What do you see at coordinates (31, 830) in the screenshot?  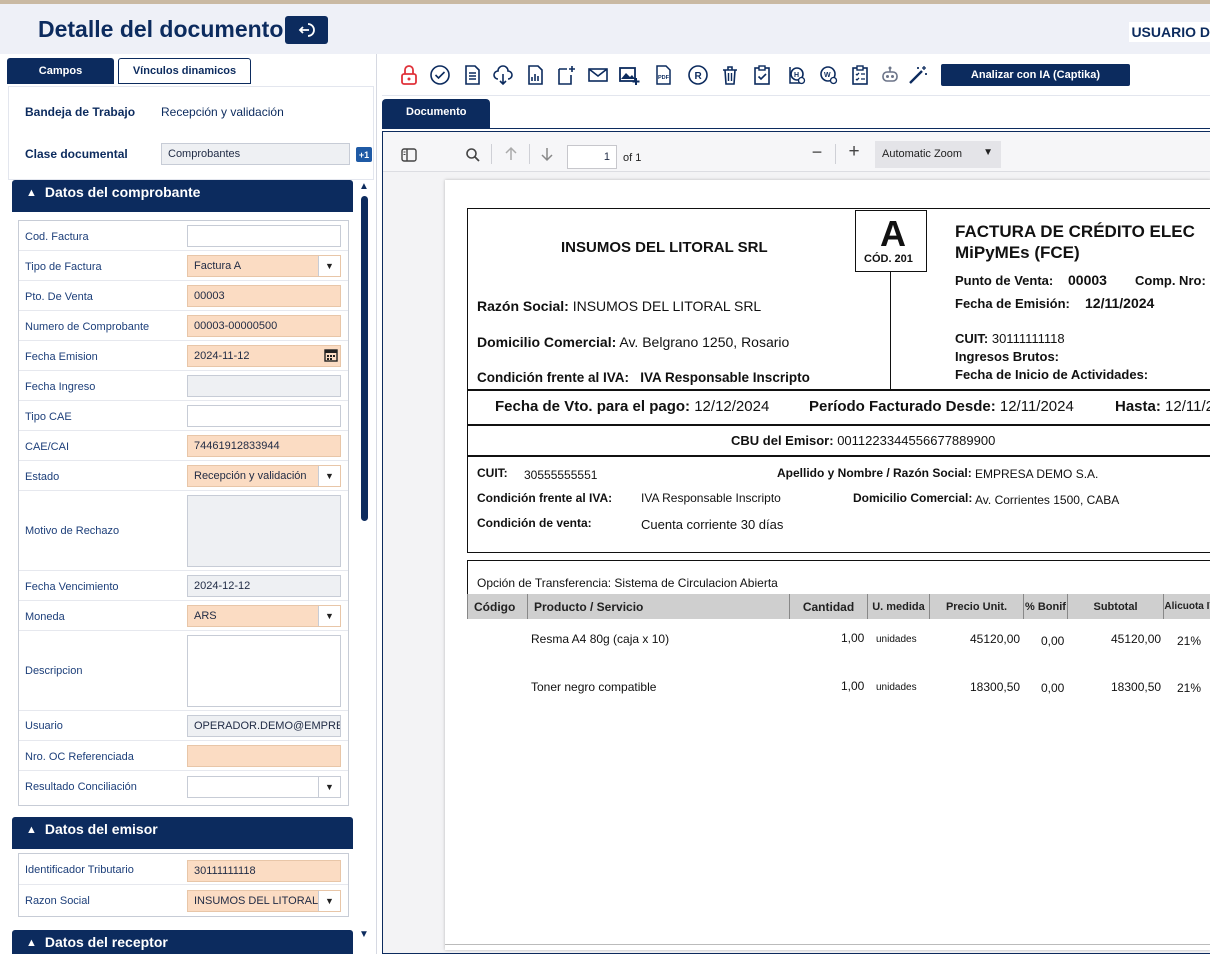 I see `chevron-up-icon: ▲` at bounding box center [31, 830].